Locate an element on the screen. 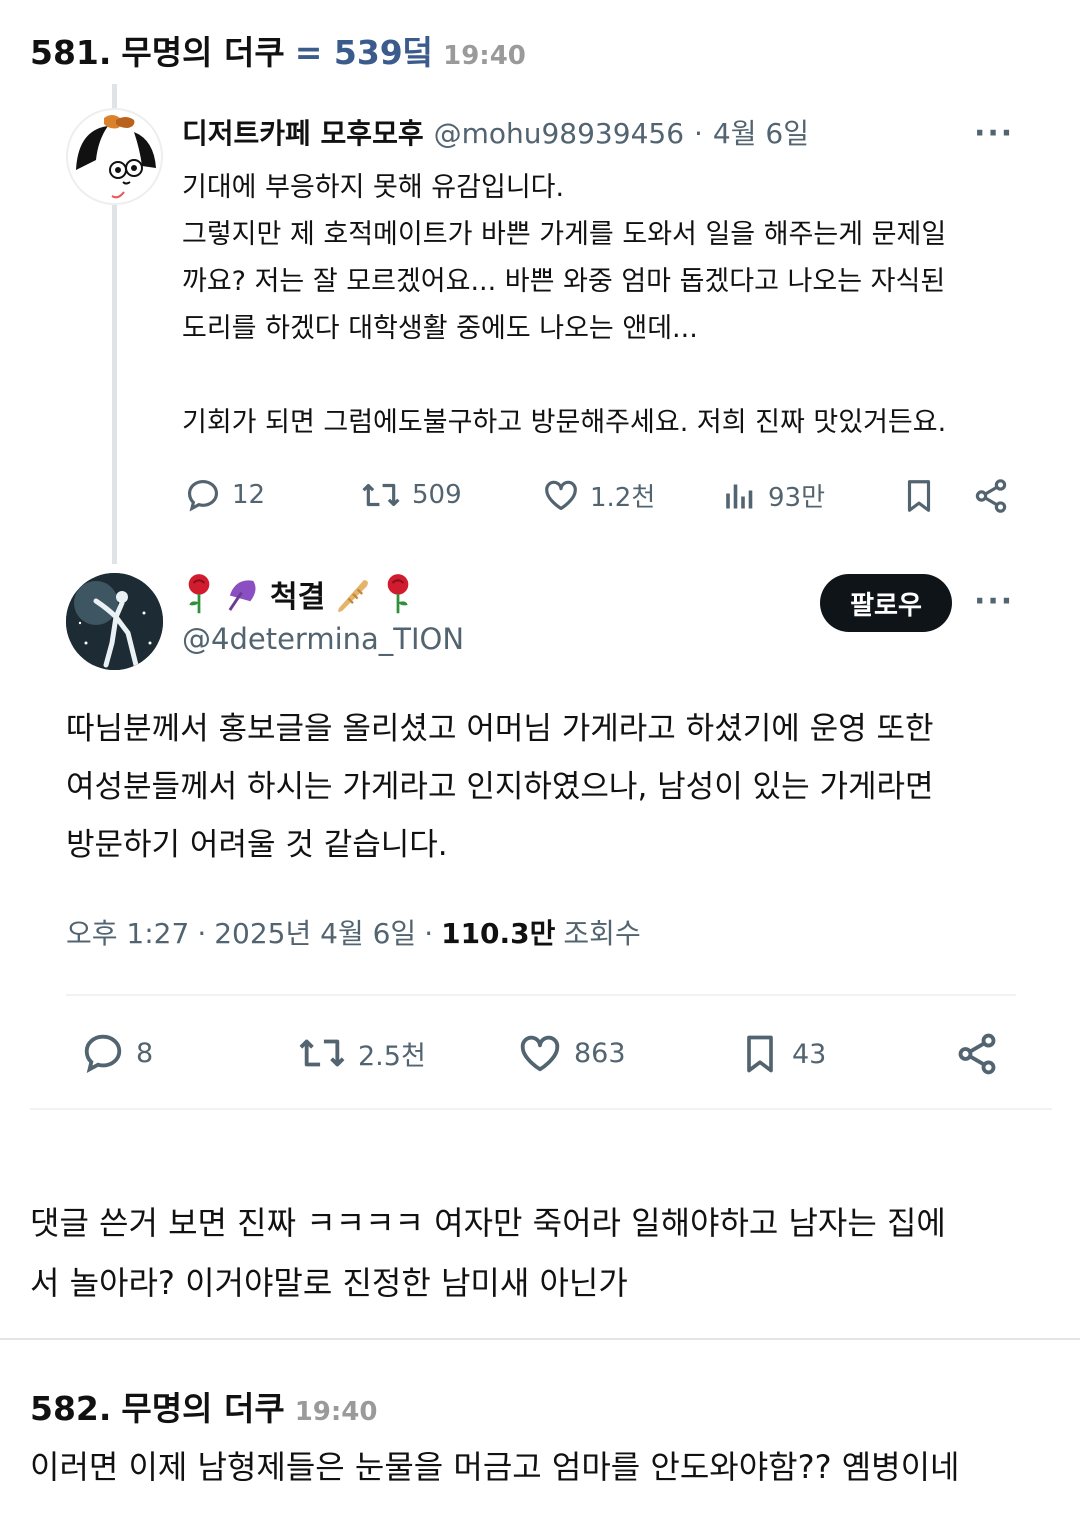 Image resolution: width=1080 pixels, height=1522 pixels. post-number: 582. is located at coordinates (71, 1408).